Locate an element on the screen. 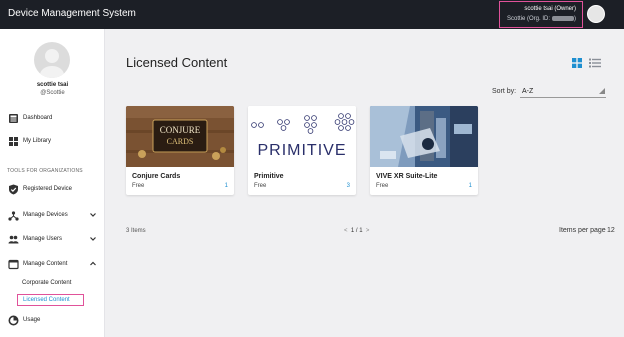 Image resolution: width=624 pixels, height=337 pixels. vive-xr-suite-thumbnail is located at coordinates (424, 136).